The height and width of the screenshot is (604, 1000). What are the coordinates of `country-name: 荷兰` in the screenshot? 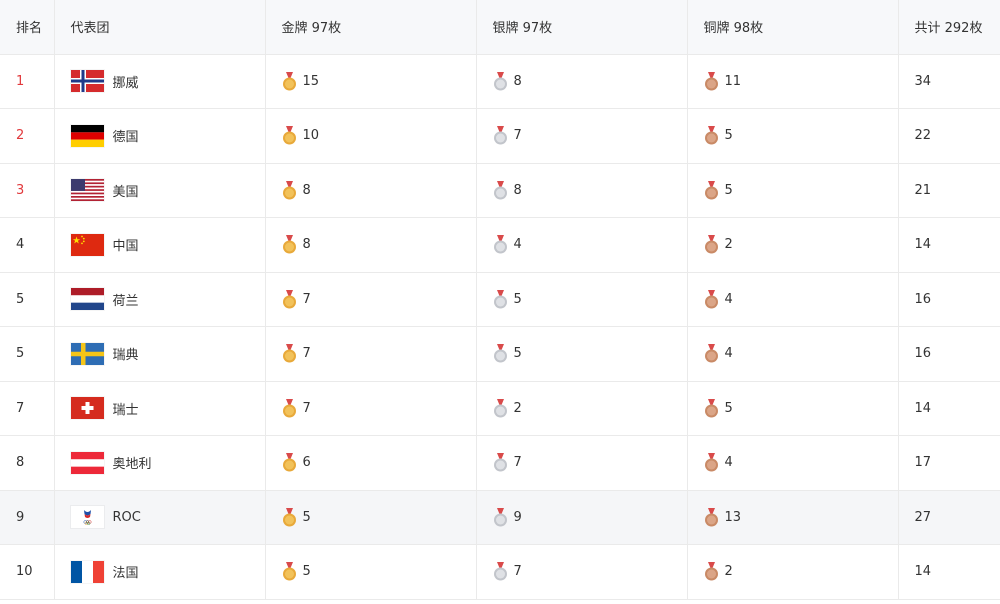 It's located at (125, 301).